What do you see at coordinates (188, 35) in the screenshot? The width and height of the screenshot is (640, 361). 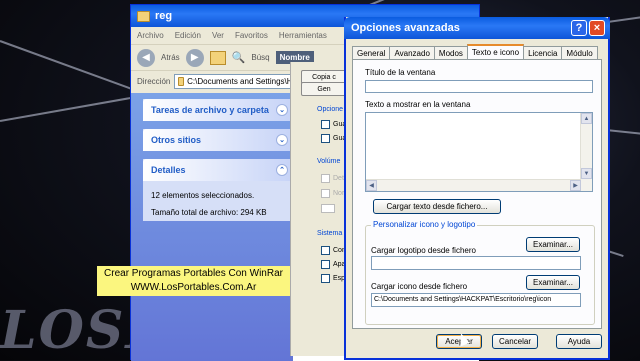 I see `menu-edicion: Edición` at bounding box center [188, 35].